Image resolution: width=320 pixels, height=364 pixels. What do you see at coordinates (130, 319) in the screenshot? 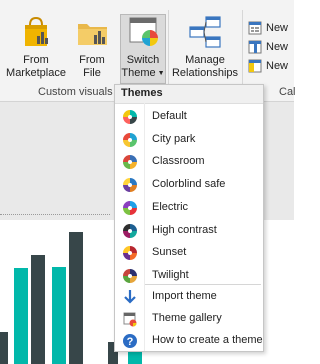
I see `theme-gallery-icon` at bounding box center [130, 319].